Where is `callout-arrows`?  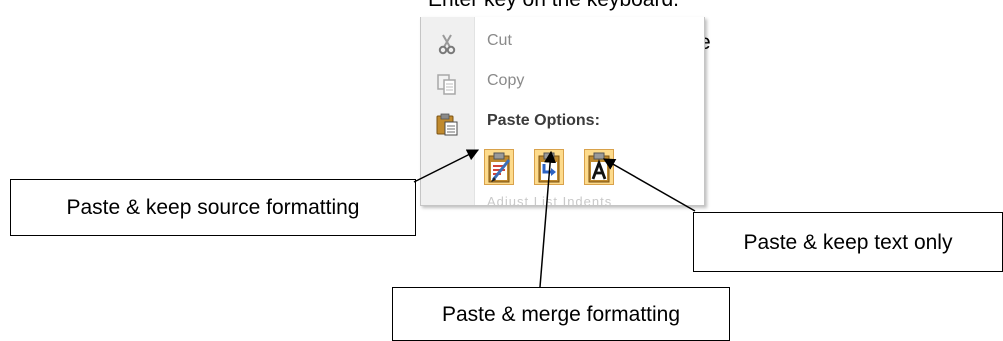 callout-arrows is located at coordinates (554, 218).